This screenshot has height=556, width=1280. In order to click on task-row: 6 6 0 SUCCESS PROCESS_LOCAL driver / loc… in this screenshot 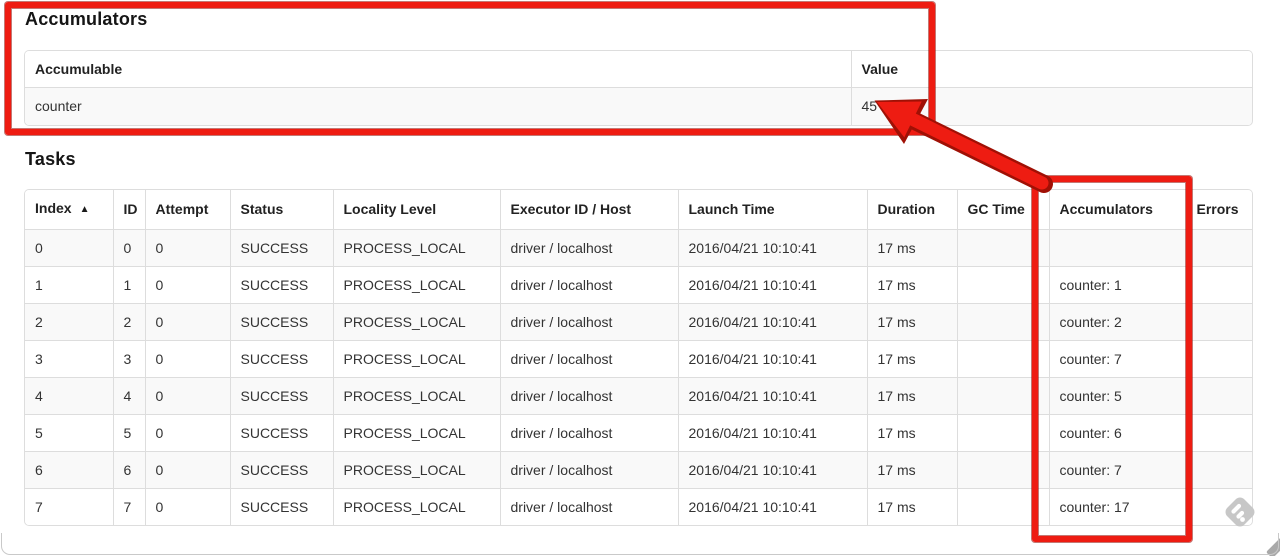, I will do `click(638, 469)`.